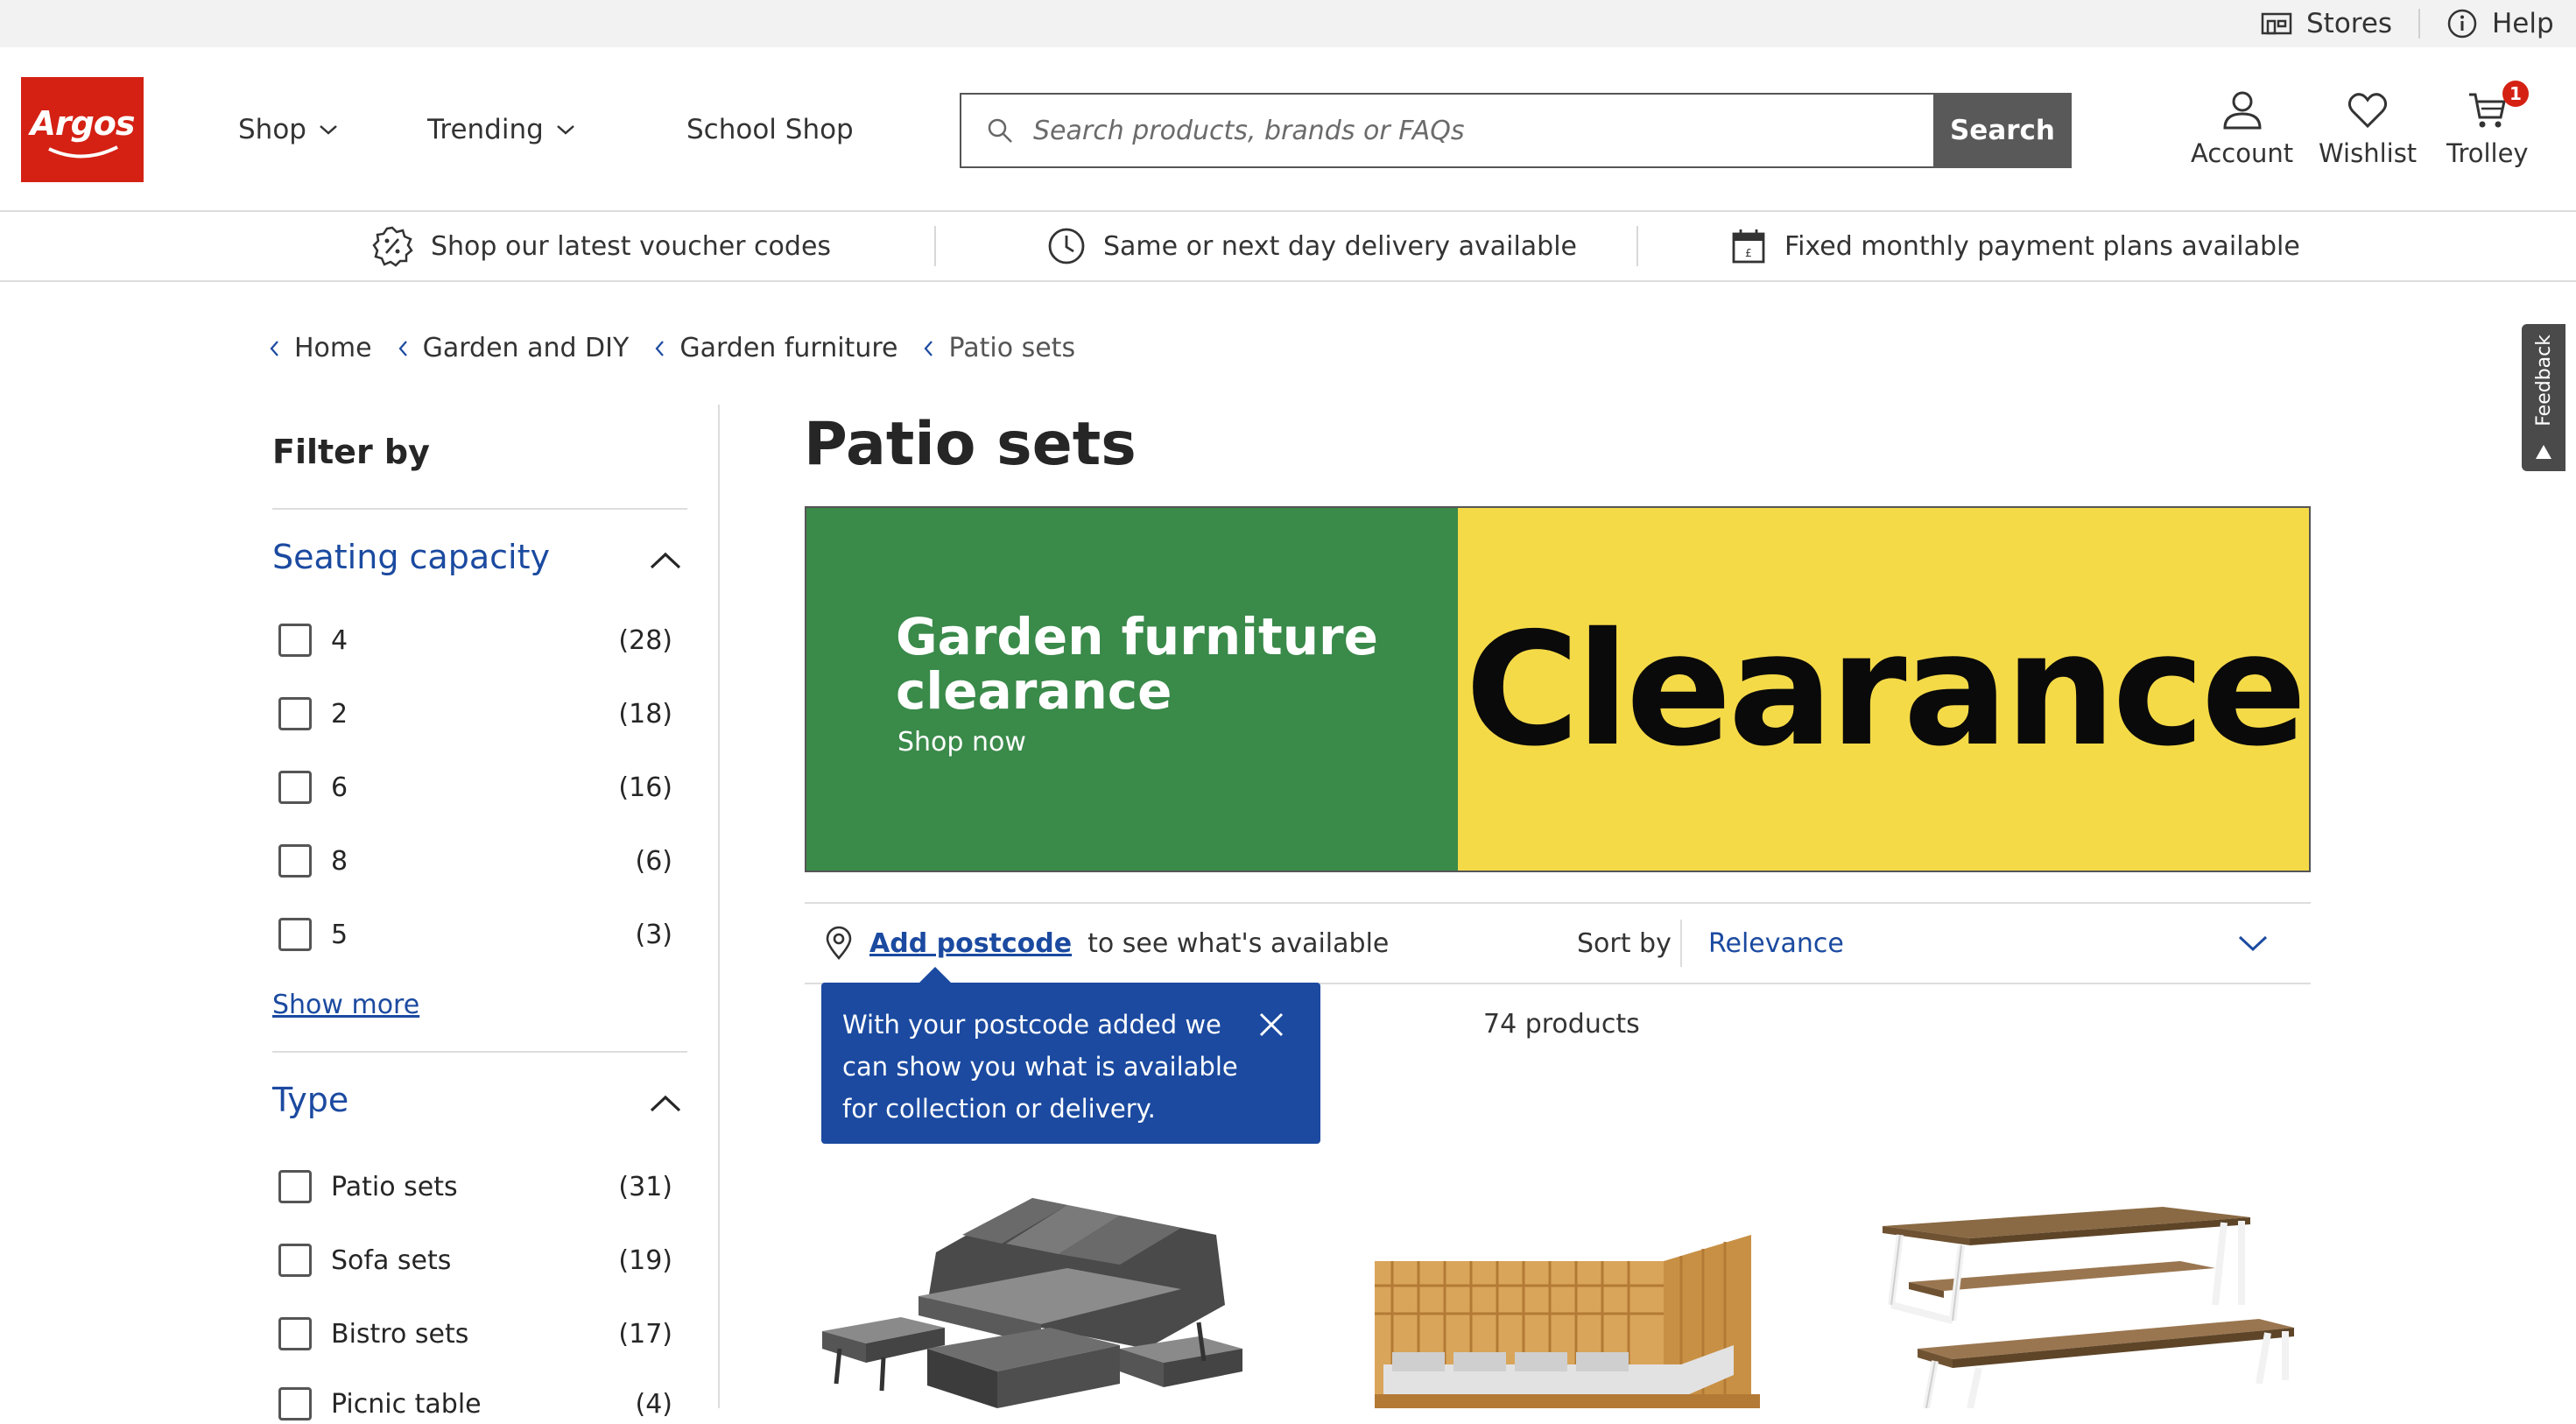  What do you see at coordinates (654, 1404) in the screenshot?
I see `option-count: (4)` at bounding box center [654, 1404].